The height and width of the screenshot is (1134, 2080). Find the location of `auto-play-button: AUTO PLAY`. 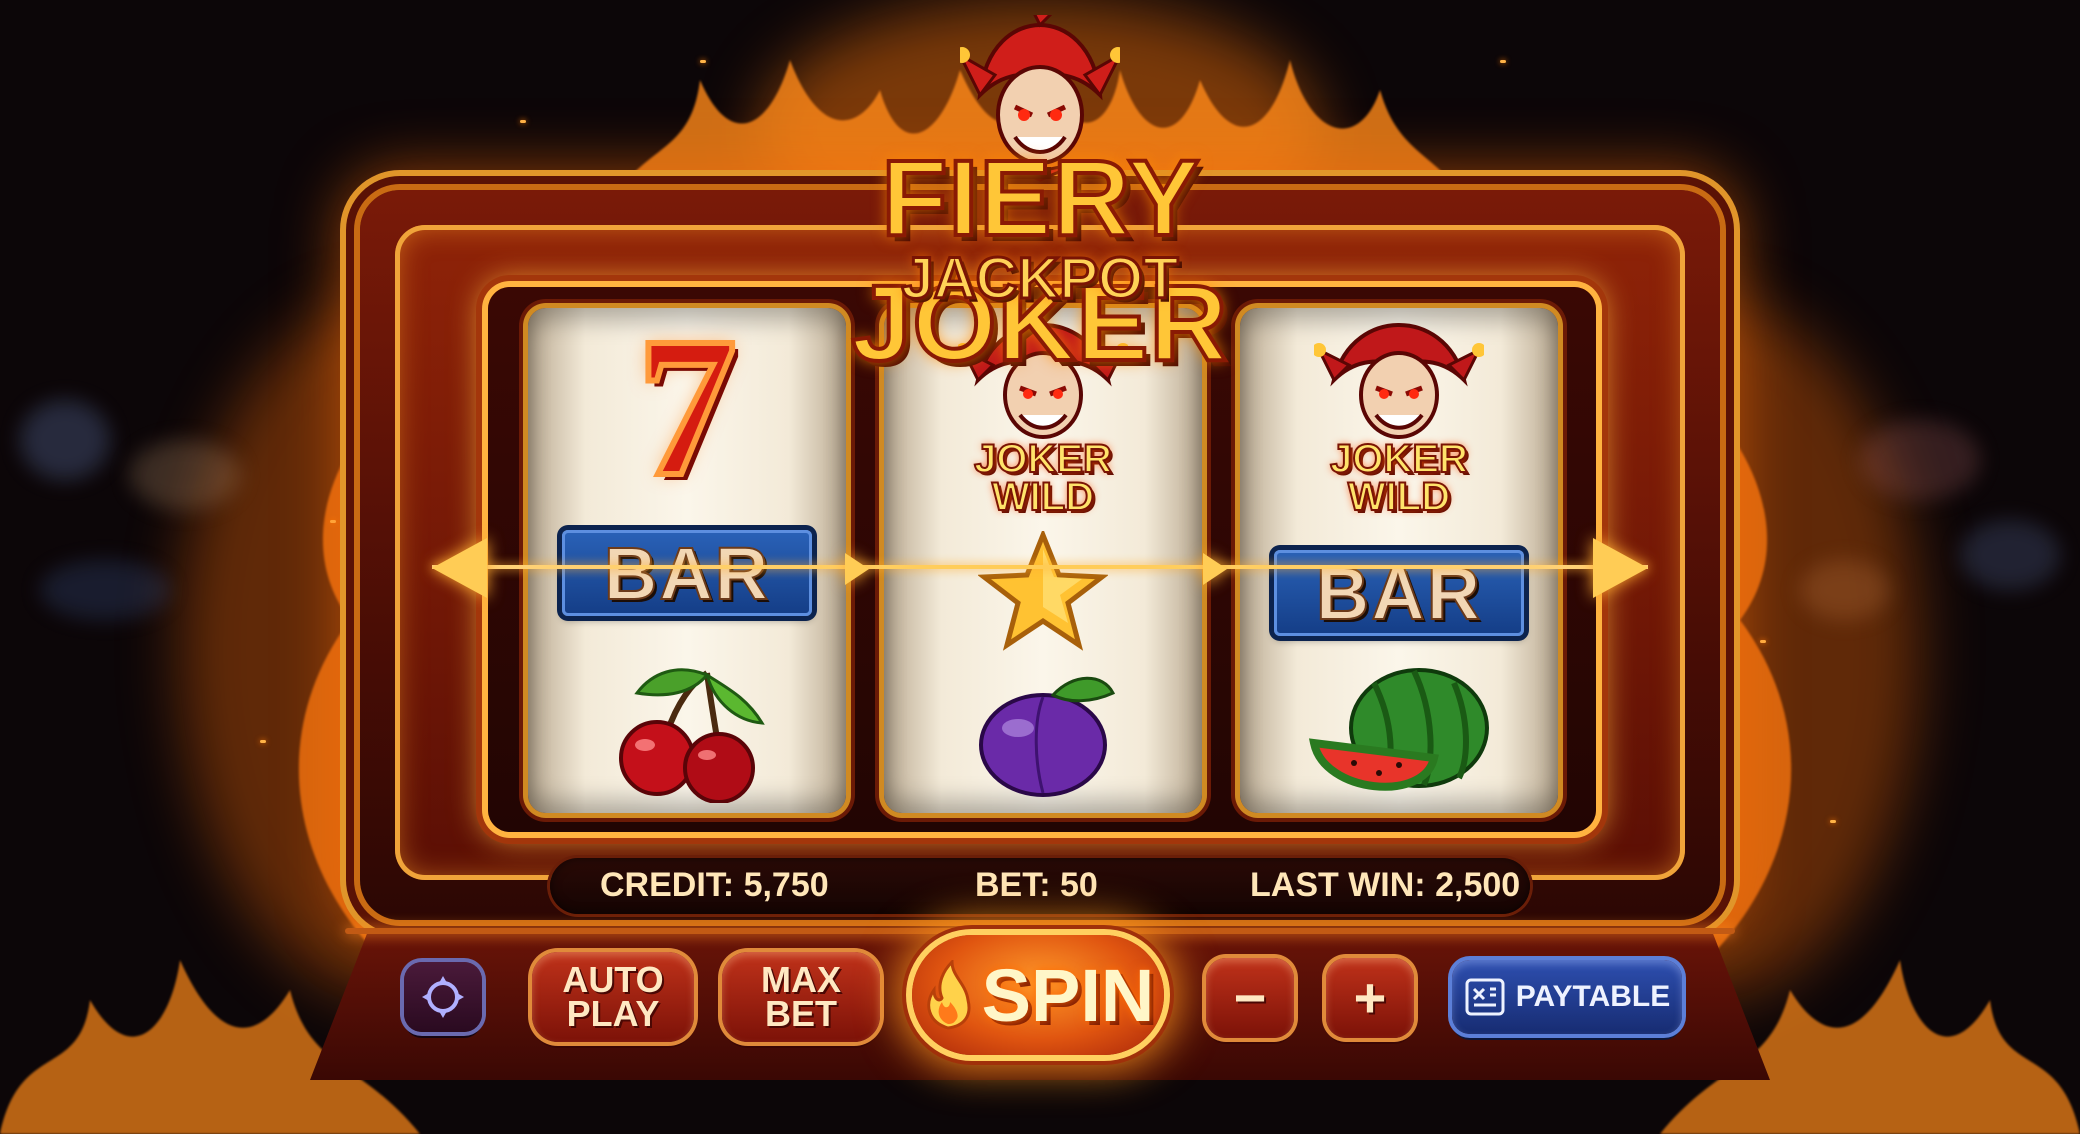

auto-play-button: AUTO PLAY is located at coordinates (613, 997).